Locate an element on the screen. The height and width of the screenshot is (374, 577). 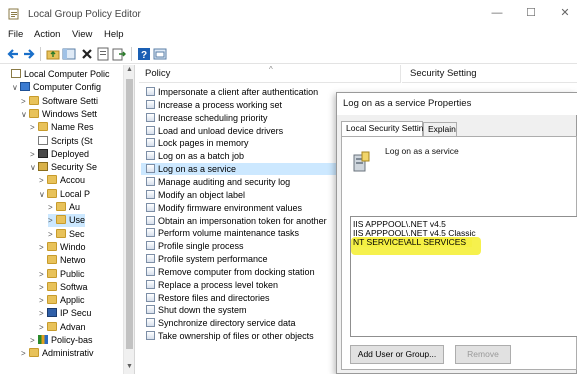
policy-row: Perform volume maintenance tasks is located at coordinates (239, 233).